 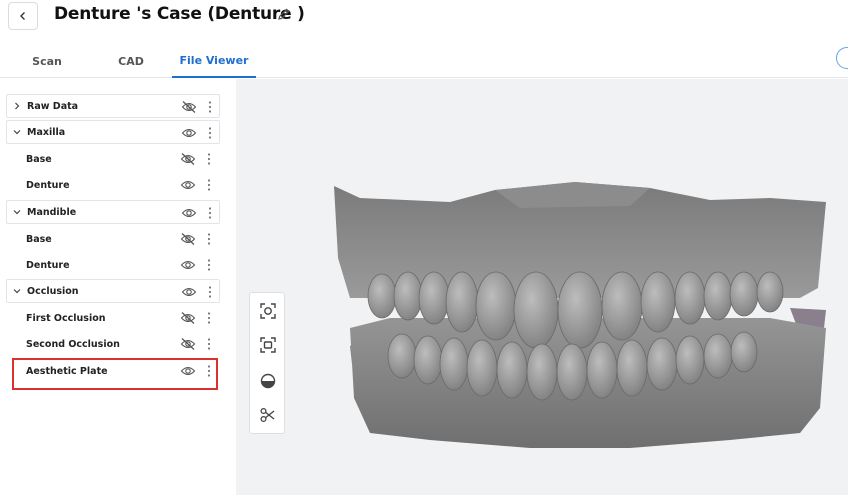 I want to click on chevron-right-icon, so click(x=17, y=106).